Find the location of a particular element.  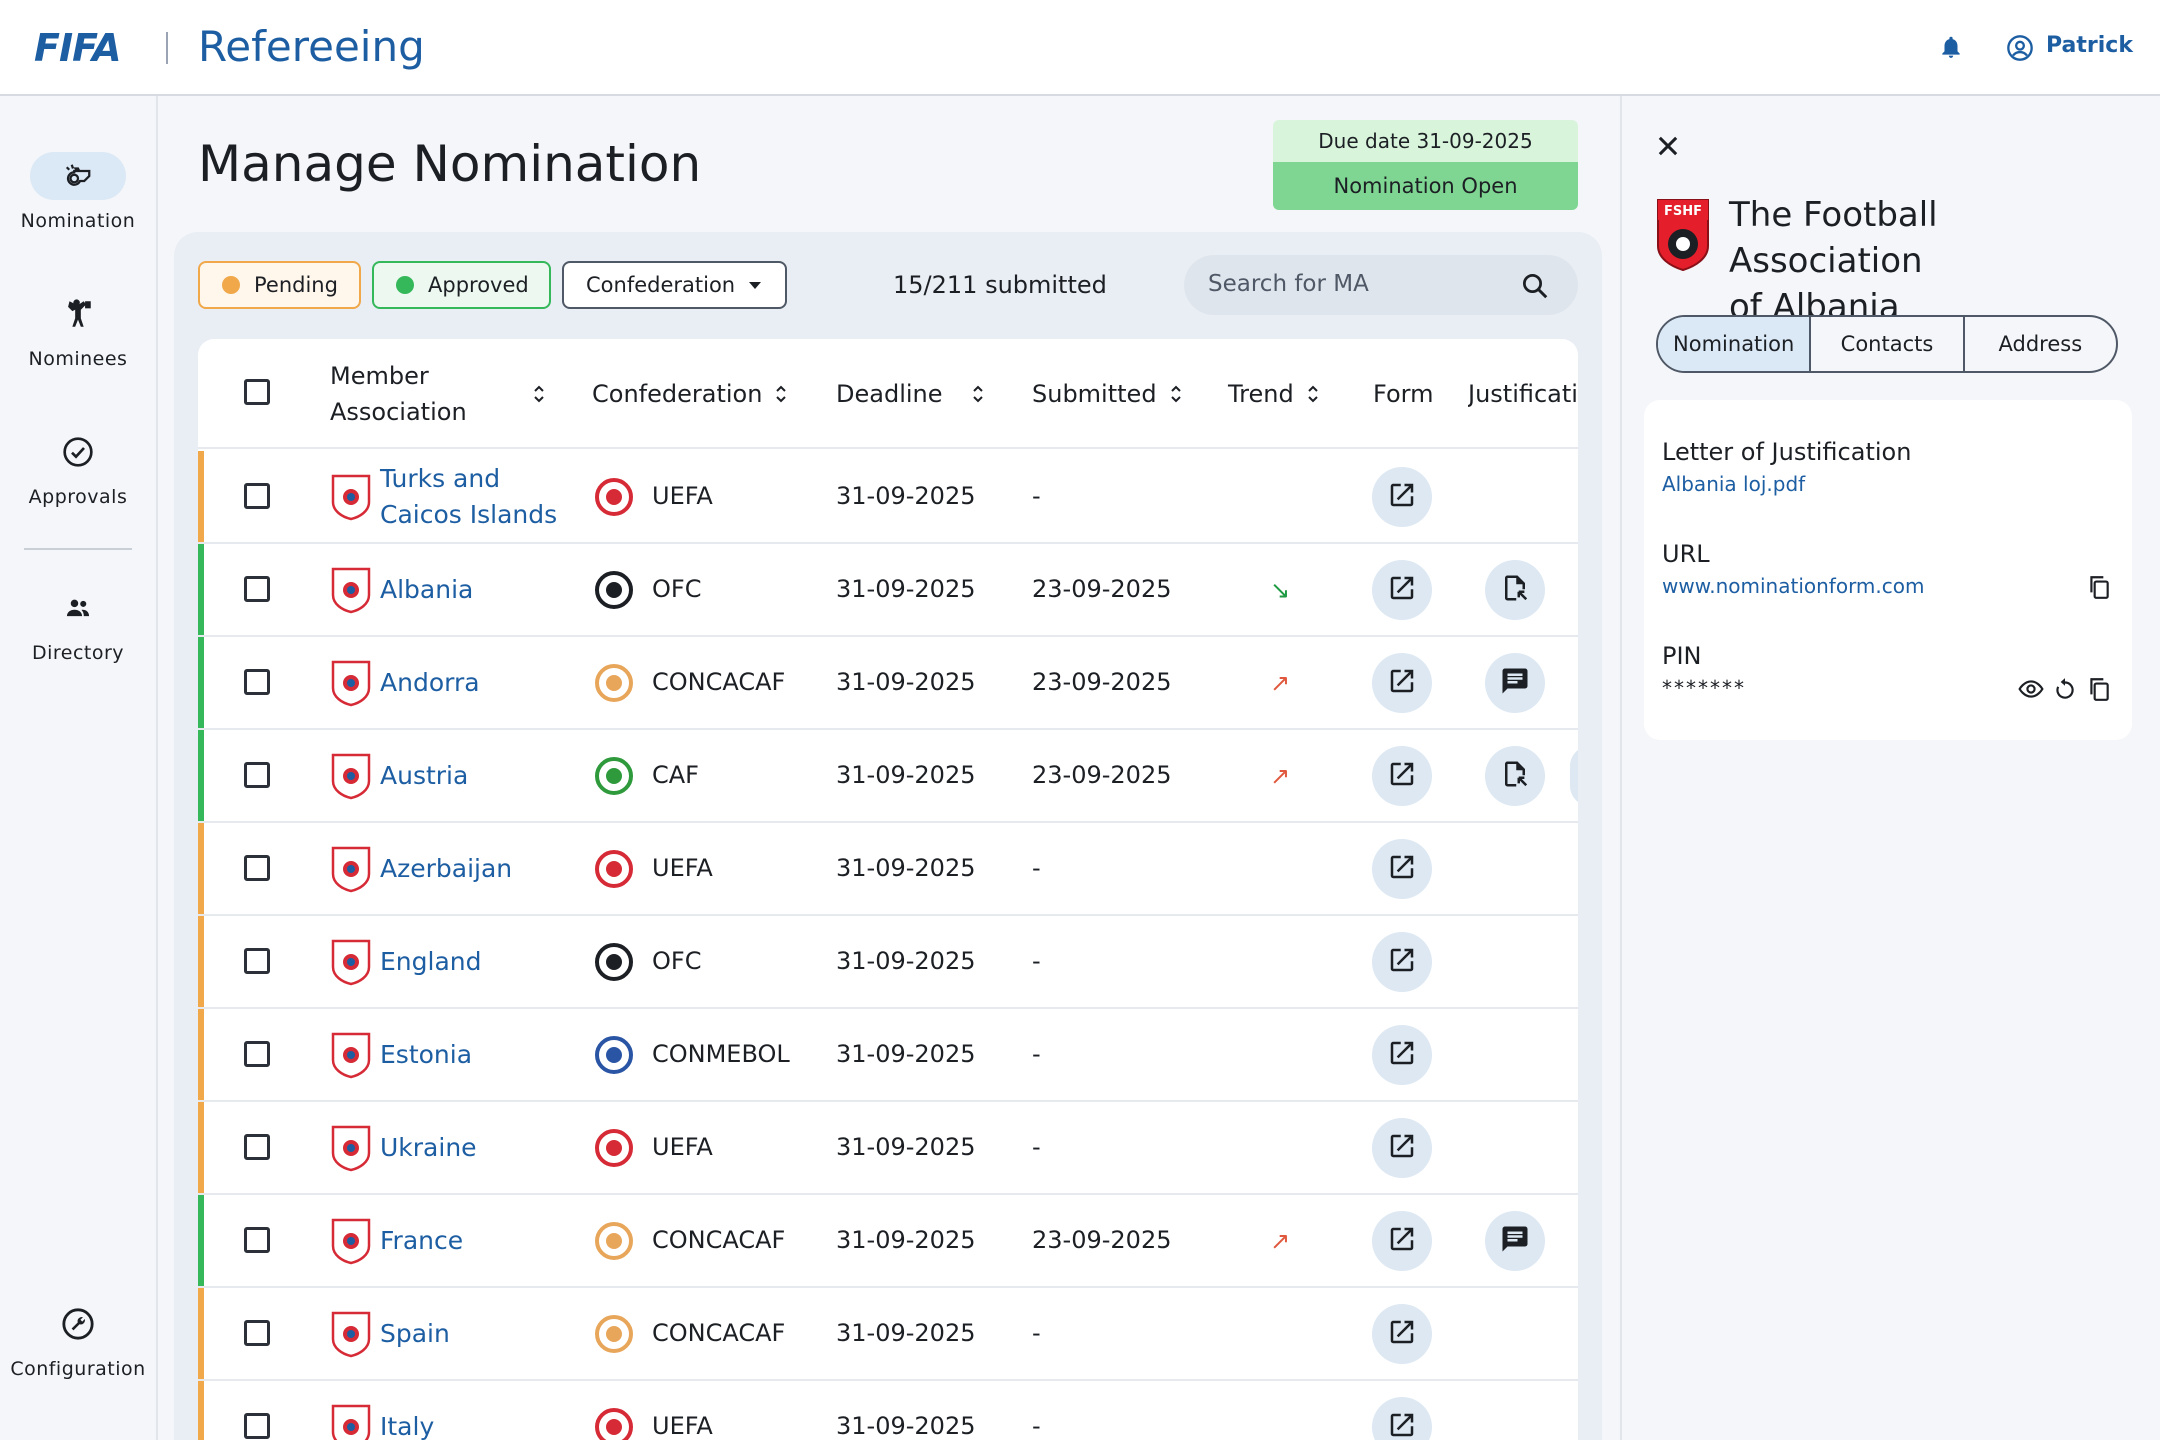

column-confederation: Confederation is located at coordinates (690, 394).